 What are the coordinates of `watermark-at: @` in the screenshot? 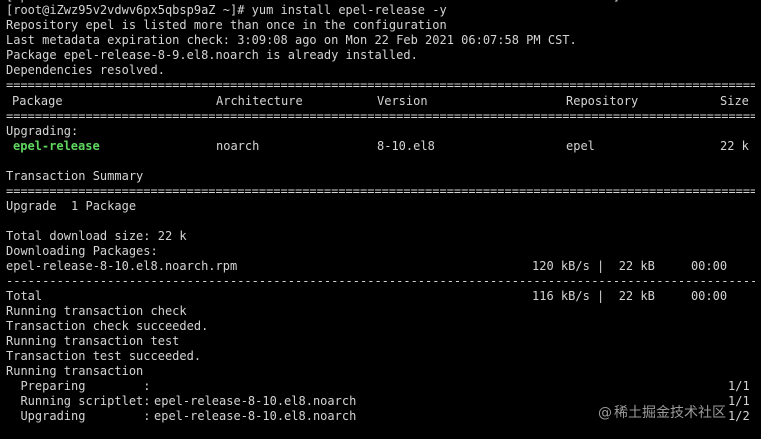 It's located at (605, 413).